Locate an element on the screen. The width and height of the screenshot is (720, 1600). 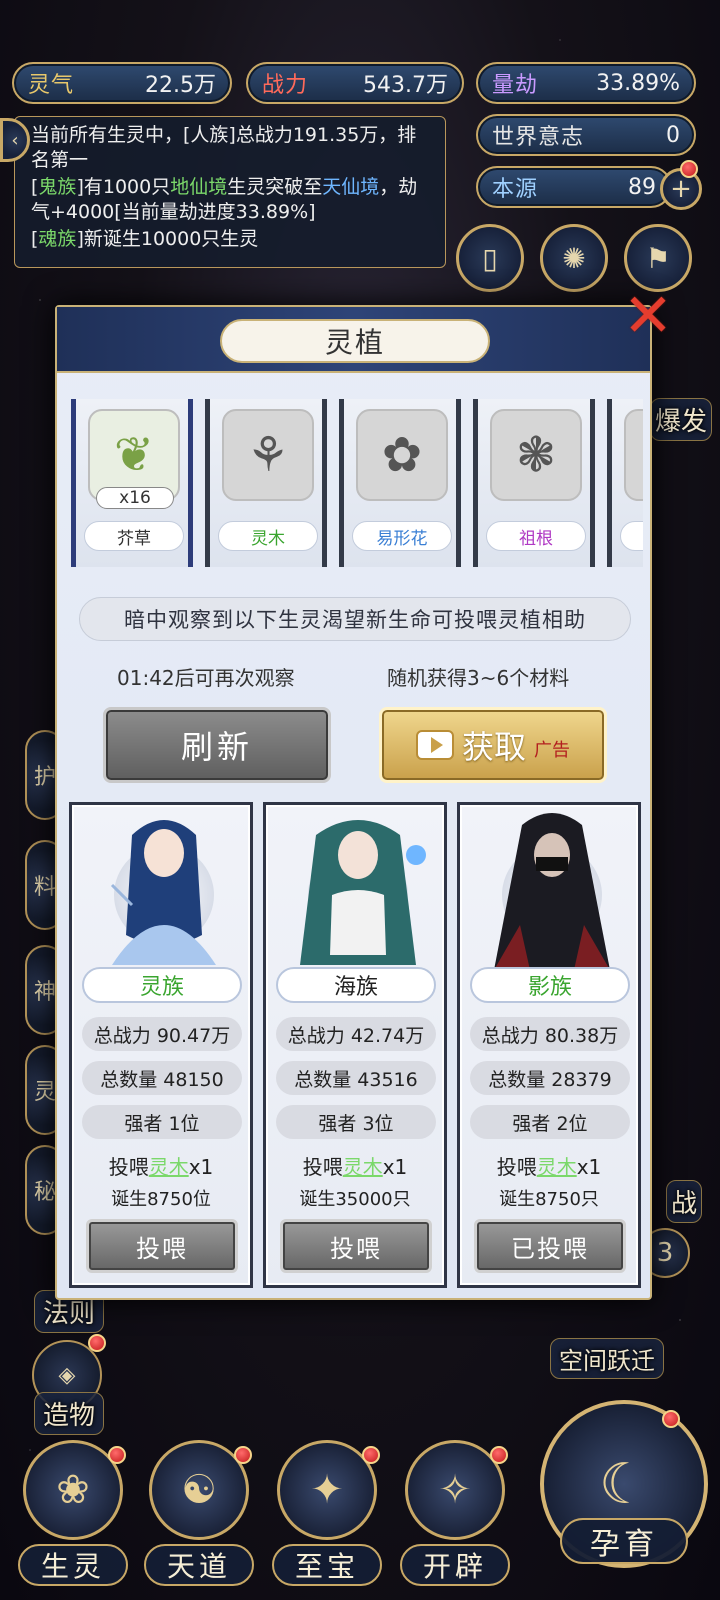
book-icon: ▯ is located at coordinates (490, 258).